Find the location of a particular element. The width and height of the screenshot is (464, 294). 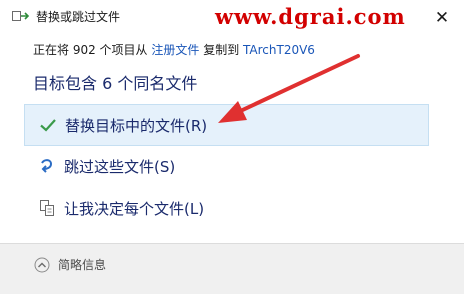

conflict-heading: 目标包含 6 个同名文件 is located at coordinates (115, 83).